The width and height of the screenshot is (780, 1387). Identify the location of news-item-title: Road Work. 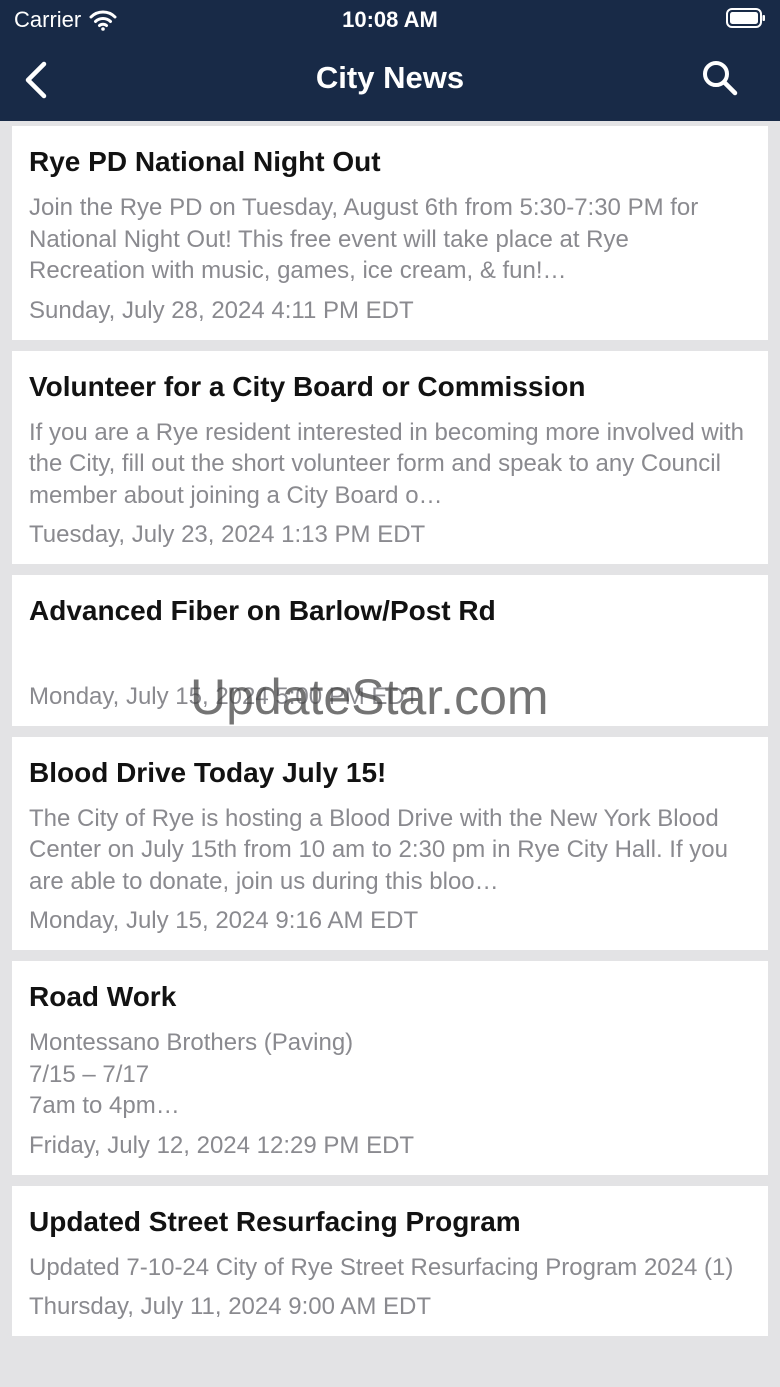
(103, 996).